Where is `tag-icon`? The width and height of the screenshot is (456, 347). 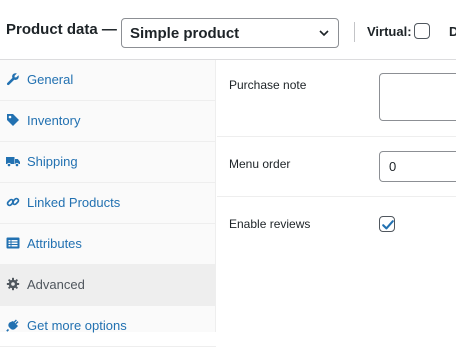 tag-icon is located at coordinates (13, 120).